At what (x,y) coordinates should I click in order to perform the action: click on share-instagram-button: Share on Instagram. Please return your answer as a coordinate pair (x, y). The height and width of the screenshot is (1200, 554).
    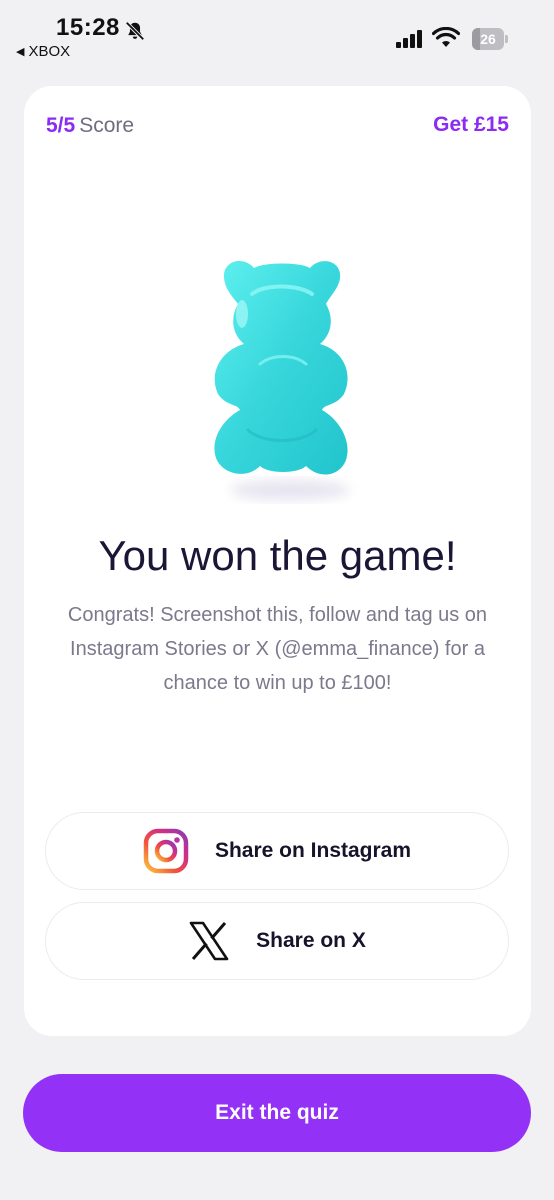
    Looking at the image, I should click on (277, 851).